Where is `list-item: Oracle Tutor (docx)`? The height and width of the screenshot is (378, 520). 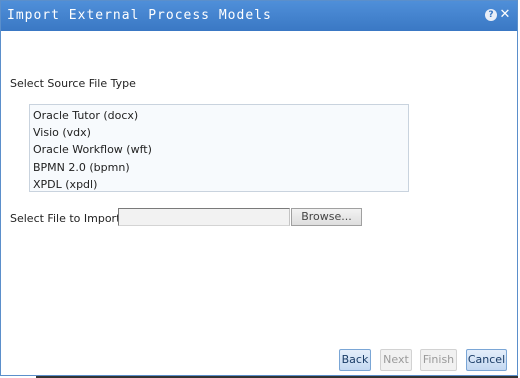
list-item: Oracle Tutor (docx) is located at coordinates (219, 115).